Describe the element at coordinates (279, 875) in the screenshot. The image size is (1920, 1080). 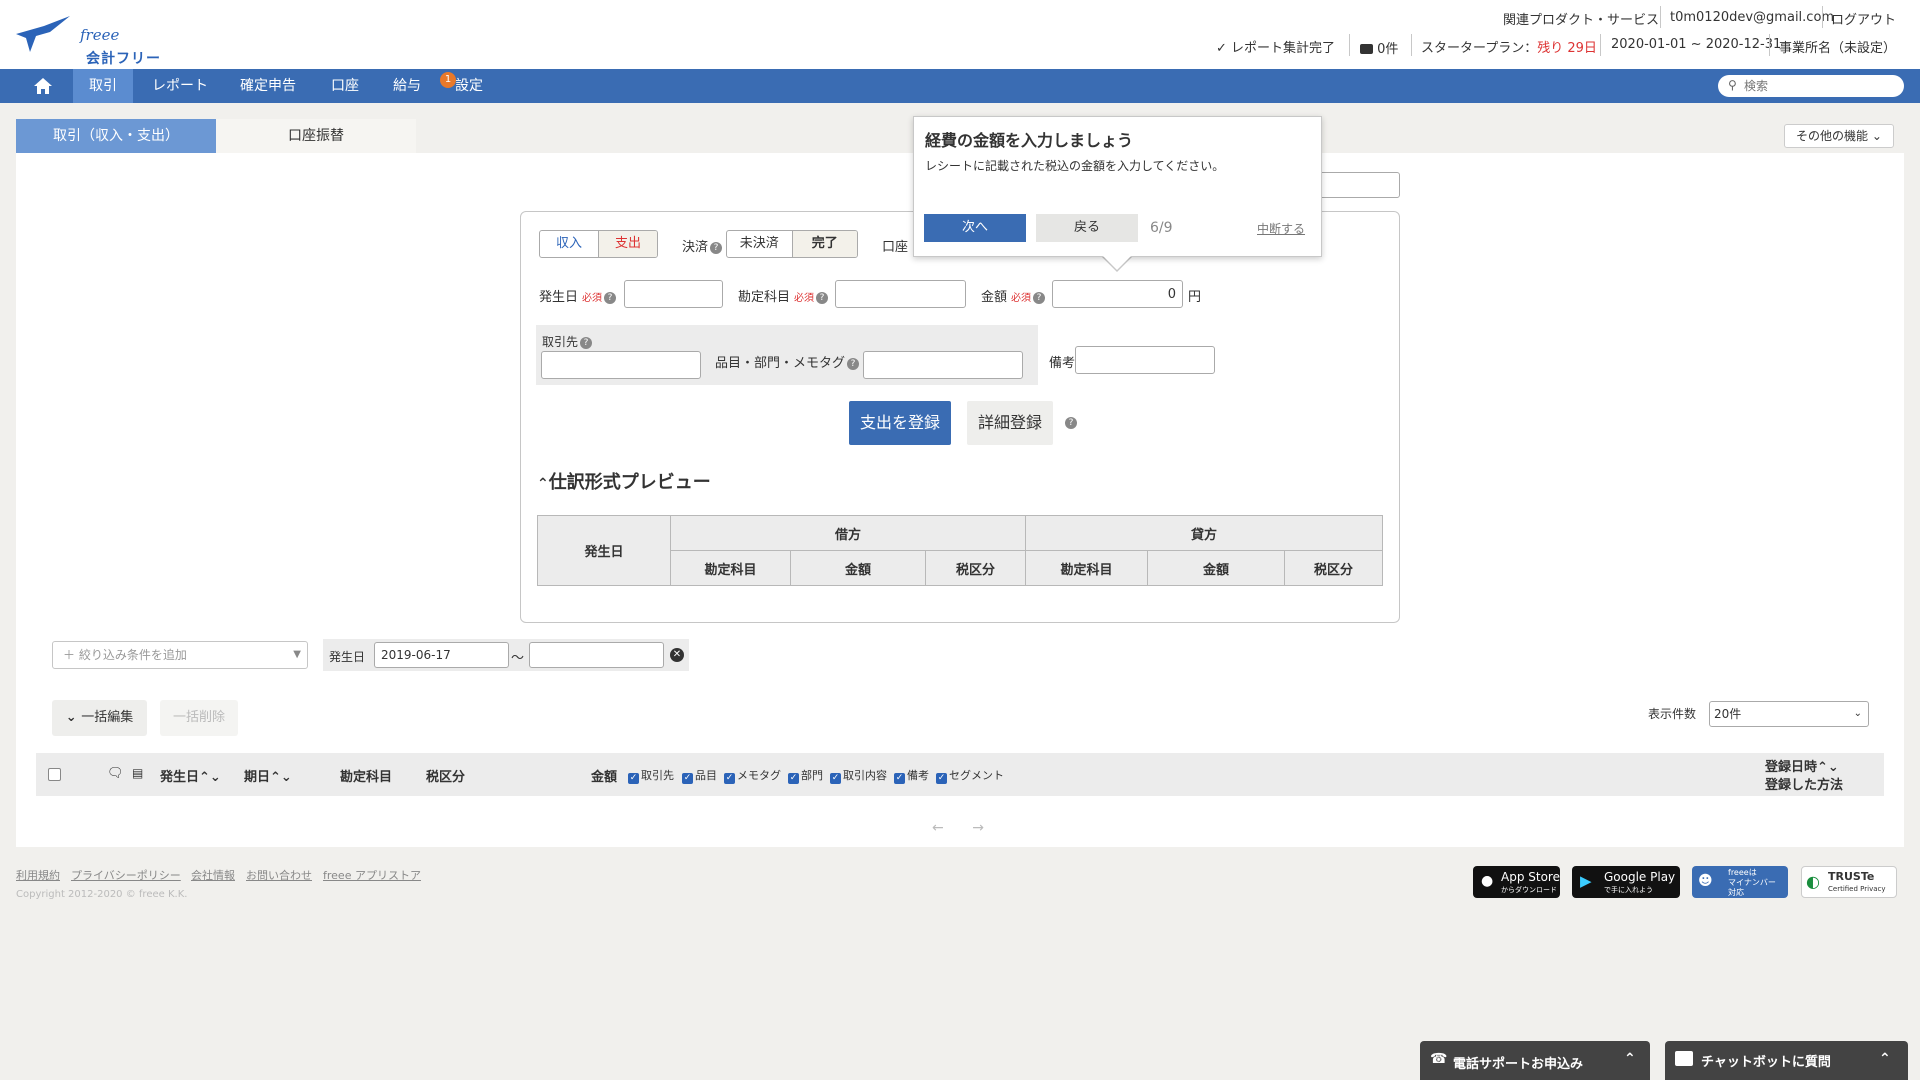
I see `footer-link-contact: お問い合わせ` at that location.